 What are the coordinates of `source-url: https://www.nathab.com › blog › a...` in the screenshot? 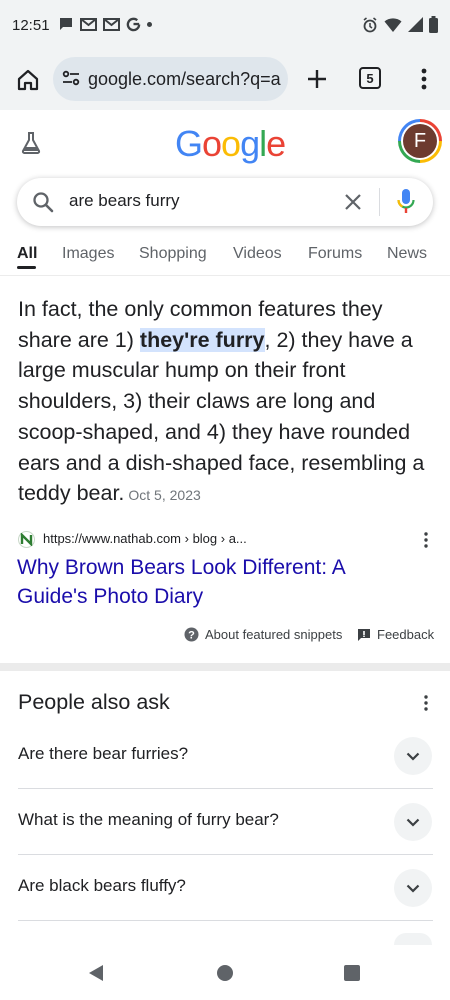 It's located at (145, 538).